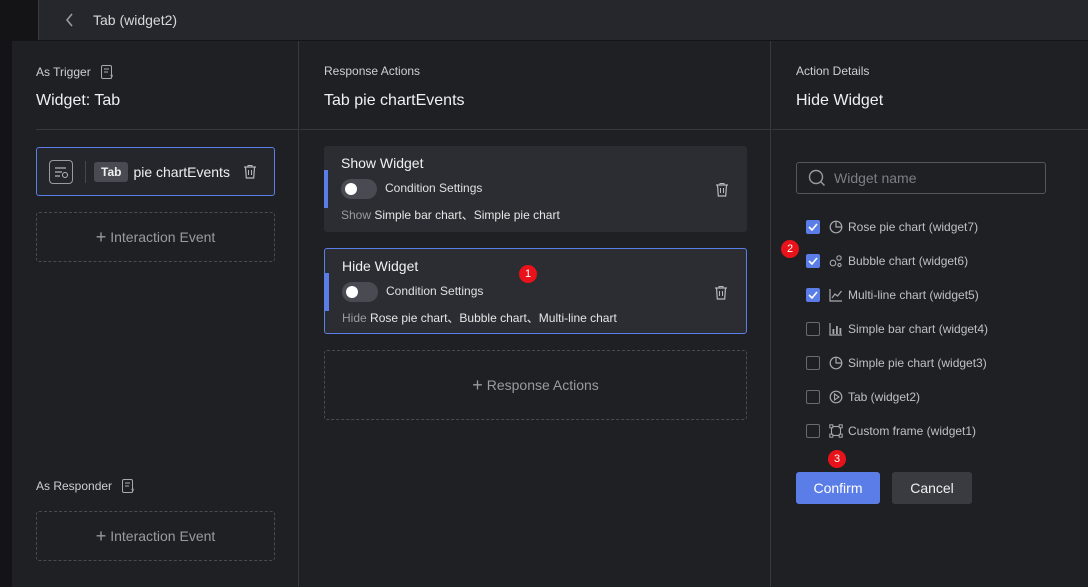 This screenshot has width=1088, height=587. Describe the element at coordinates (936, 397) in the screenshot. I see `widget-item: Tab (widget2)` at that location.